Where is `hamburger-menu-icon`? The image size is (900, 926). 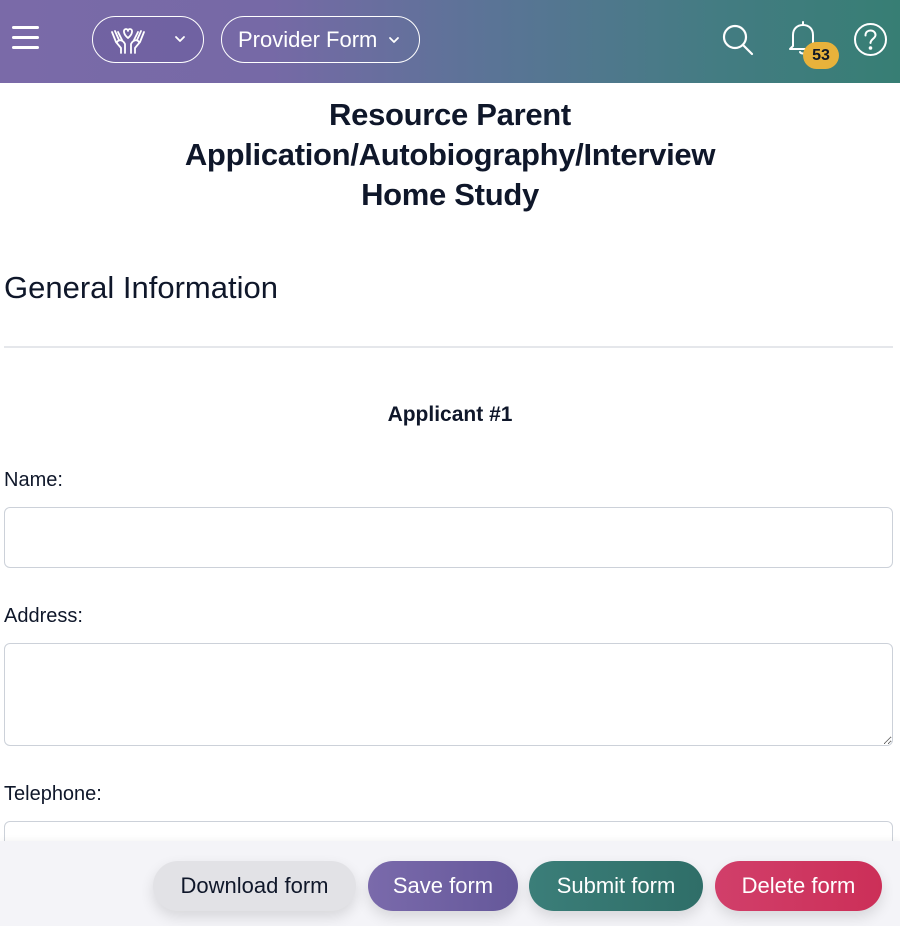
hamburger-menu-icon is located at coordinates (26, 37).